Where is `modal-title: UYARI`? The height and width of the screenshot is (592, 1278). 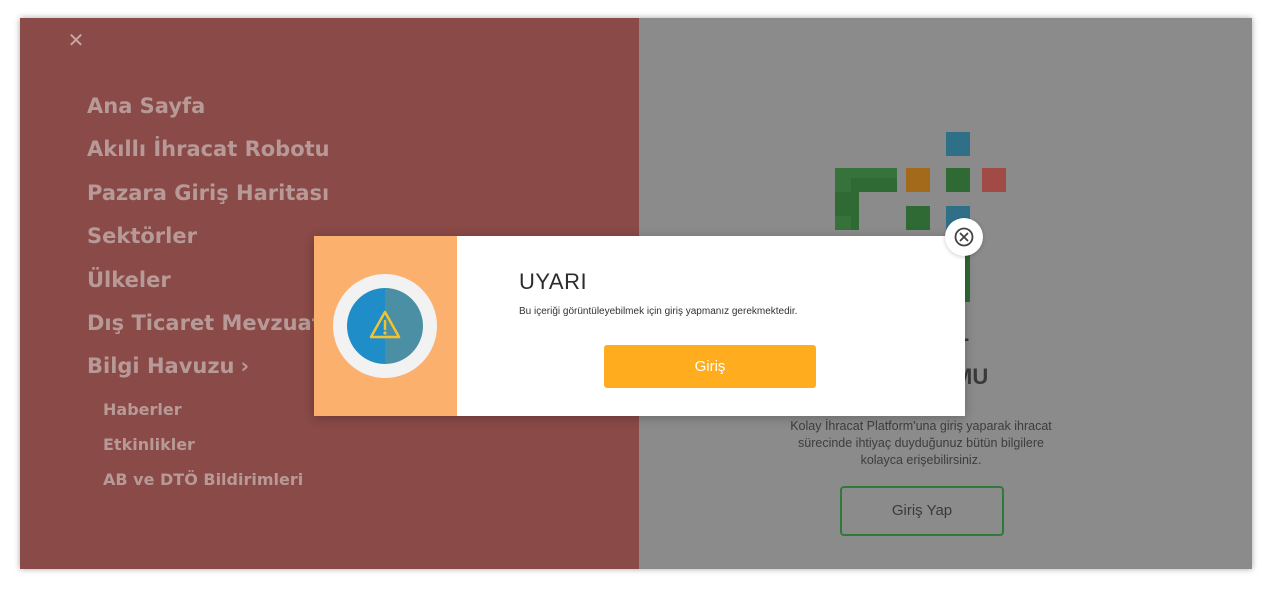
modal-title: UYARI is located at coordinates (553, 281).